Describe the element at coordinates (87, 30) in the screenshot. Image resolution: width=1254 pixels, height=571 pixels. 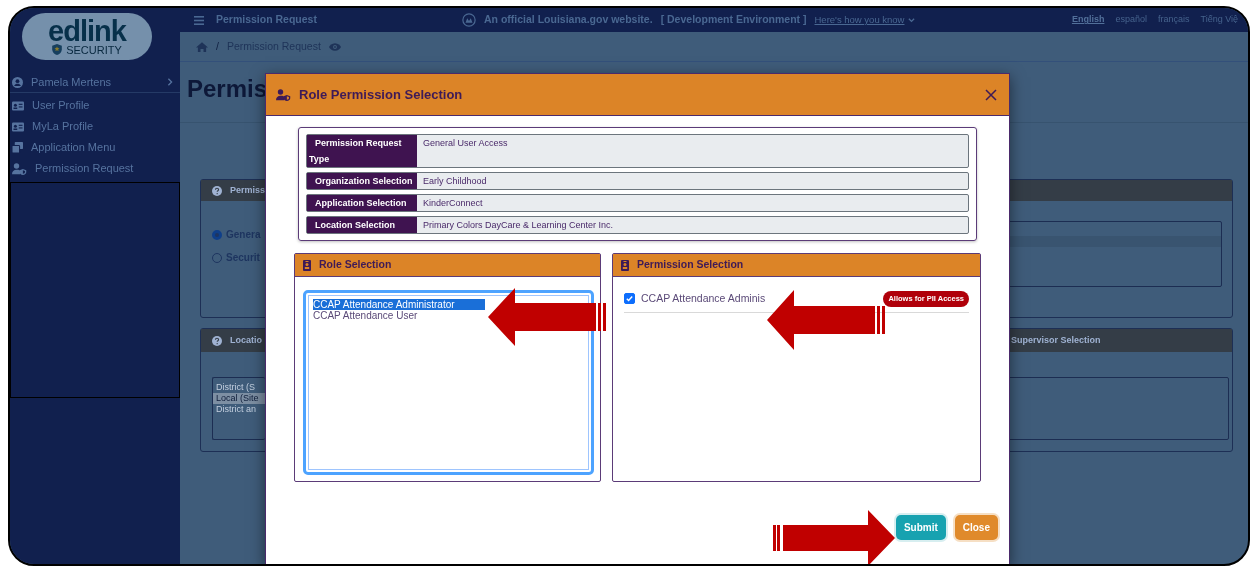
I see `logo-wordmark: edlink` at that location.